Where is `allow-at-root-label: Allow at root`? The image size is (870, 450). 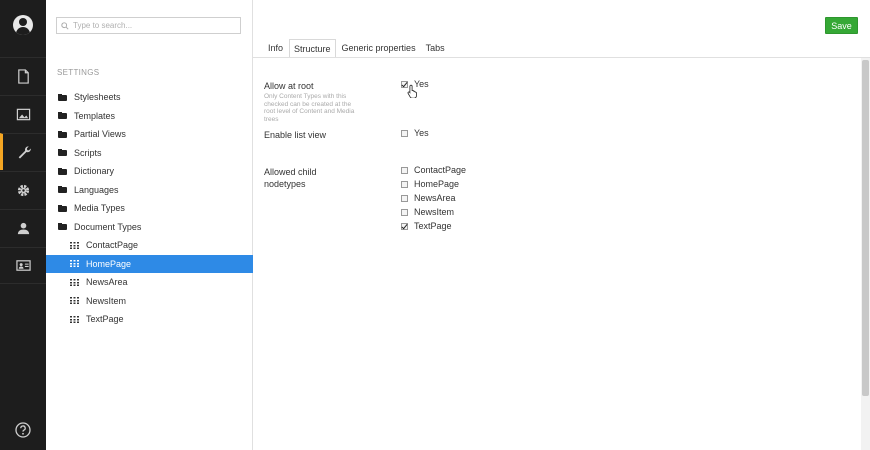
allow-at-root-label: Allow at root is located at coordinates (289, 86).